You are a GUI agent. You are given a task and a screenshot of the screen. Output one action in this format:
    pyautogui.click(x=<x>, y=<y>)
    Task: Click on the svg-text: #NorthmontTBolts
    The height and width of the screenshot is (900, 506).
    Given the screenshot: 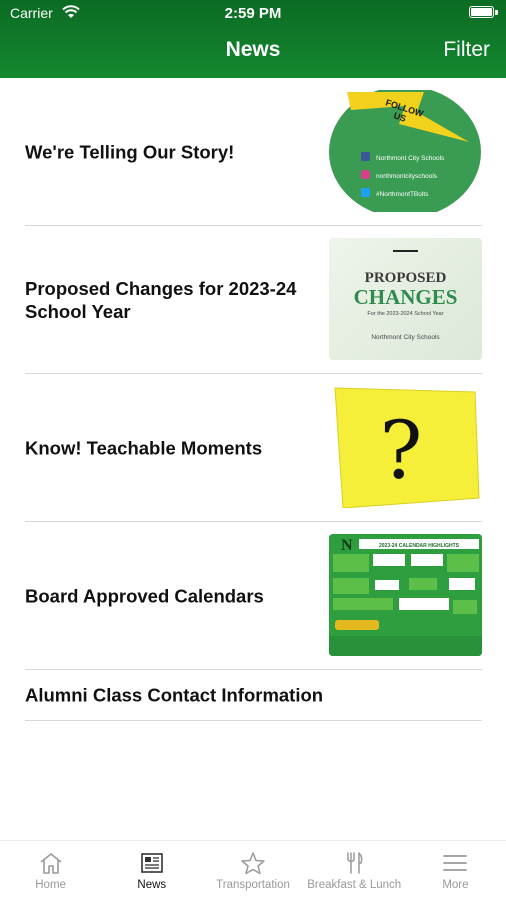 What is the action you would take?
    pyautogui.click(x=402, y=194)
    